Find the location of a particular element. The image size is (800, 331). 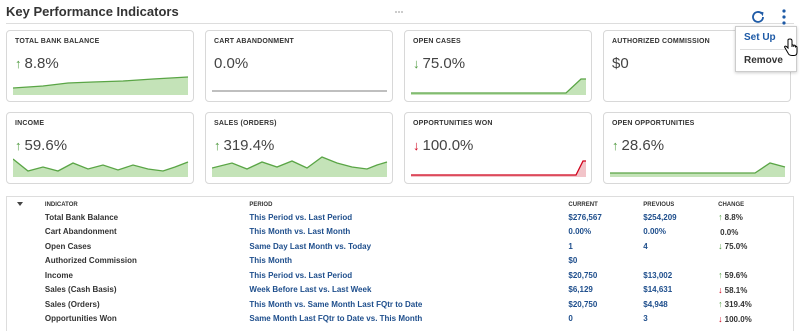

title-divider is located at coordinates (400, 23).